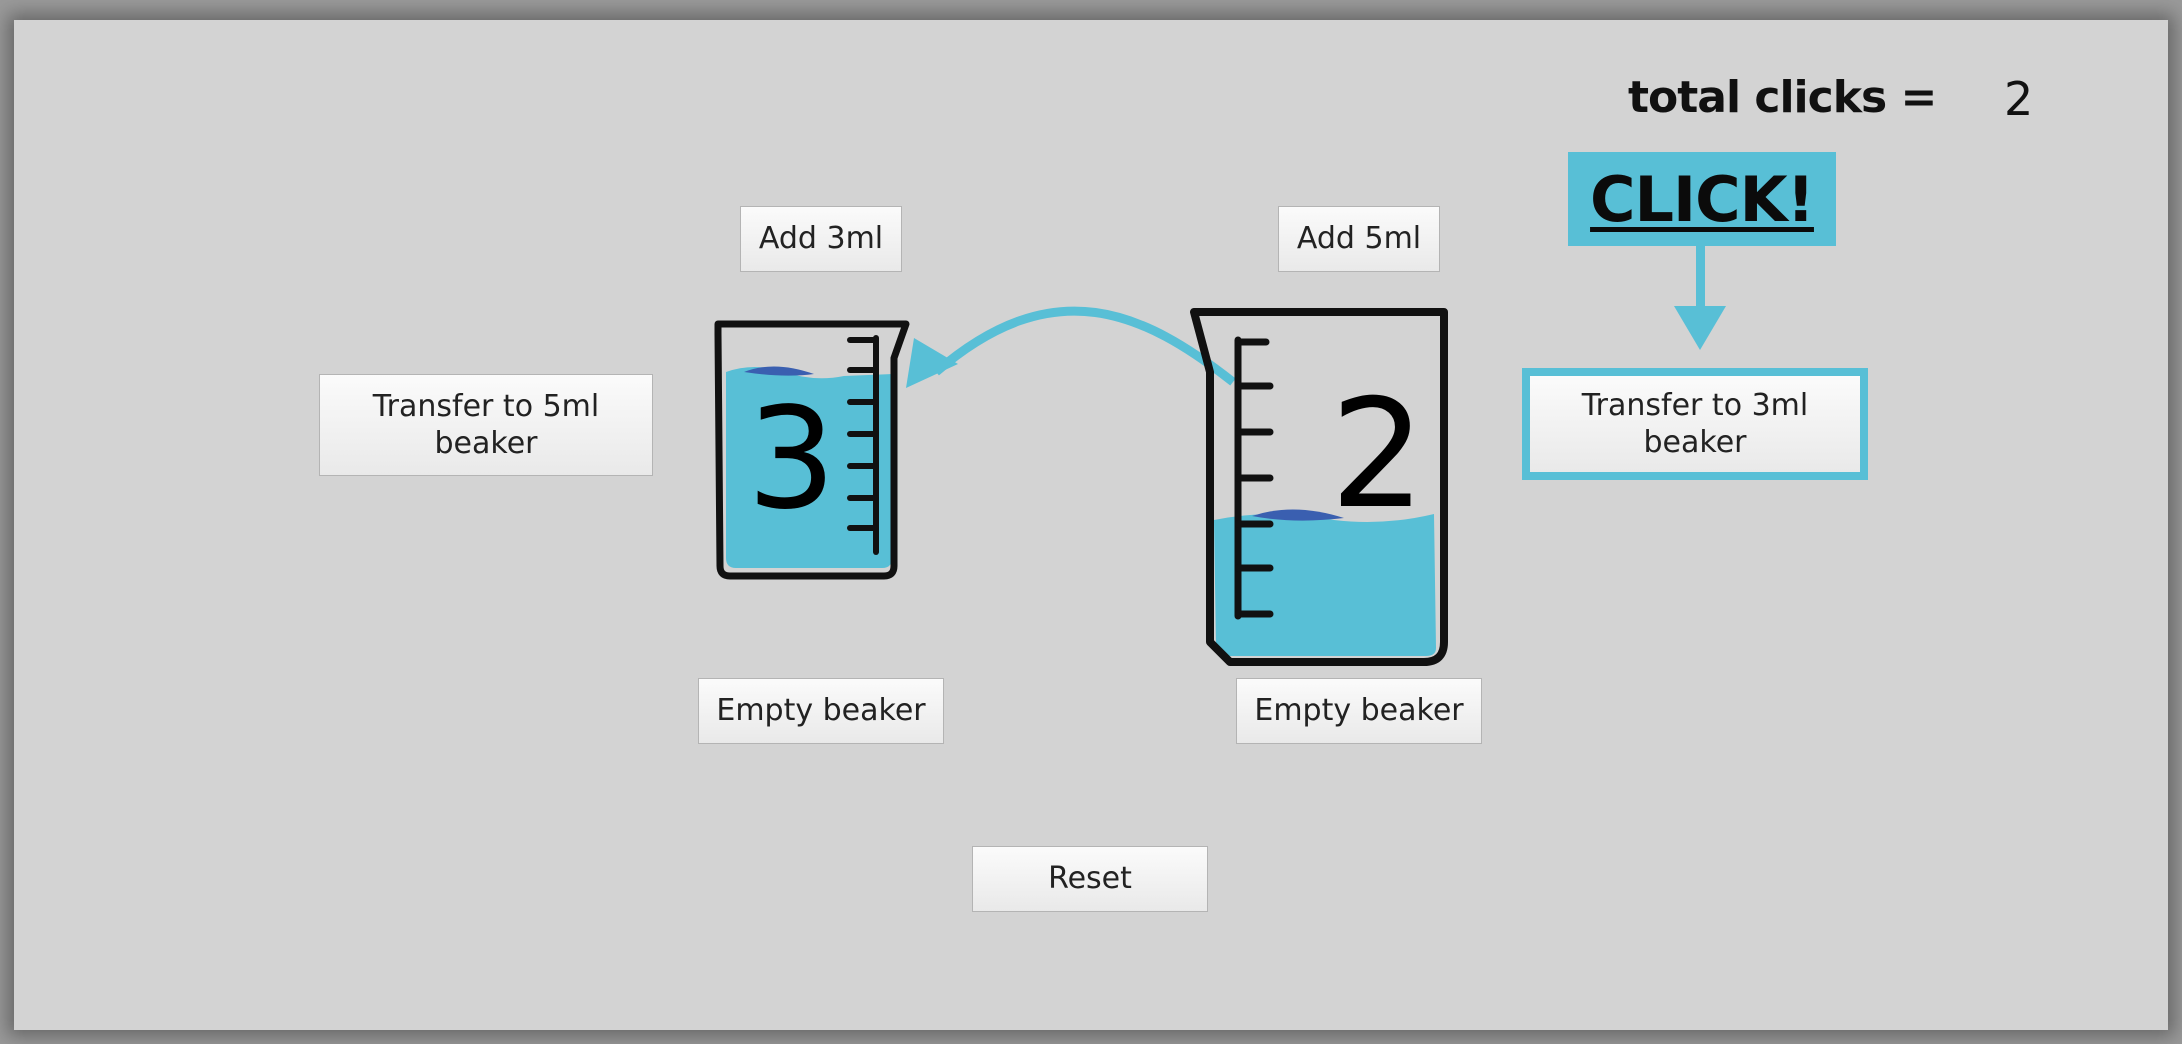 The width and height of the screenshot is (2182, 1044). I want to click on large-beaker-amount: 2, so click(1378, 455).